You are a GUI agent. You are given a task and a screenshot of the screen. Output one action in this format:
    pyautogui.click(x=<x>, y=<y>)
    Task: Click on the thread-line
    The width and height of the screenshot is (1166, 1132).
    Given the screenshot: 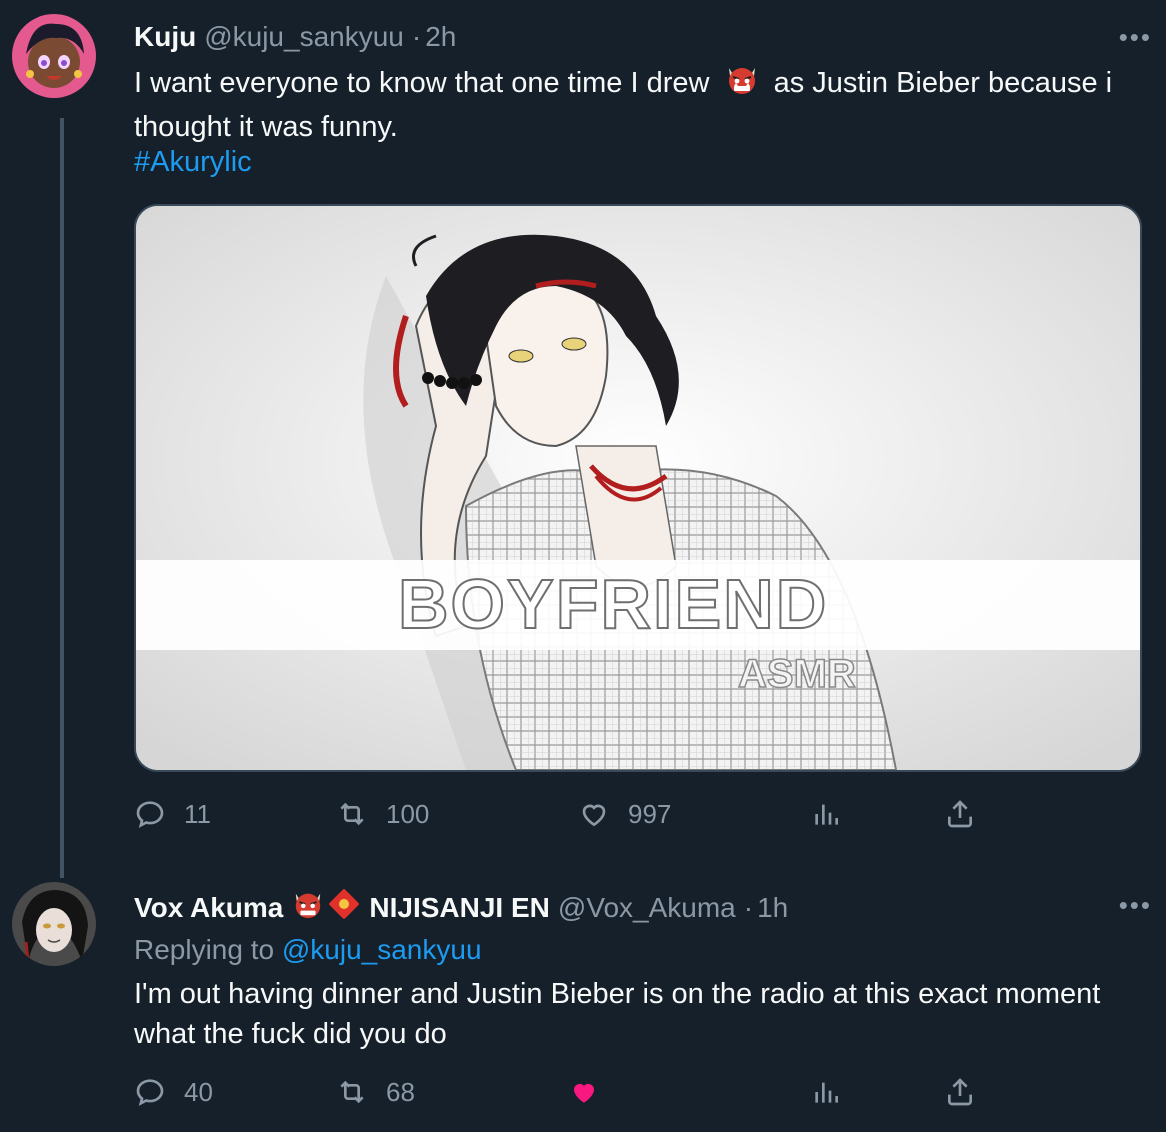 What is the action you would take?
    pyautogui.click(x=62, y=498)
    